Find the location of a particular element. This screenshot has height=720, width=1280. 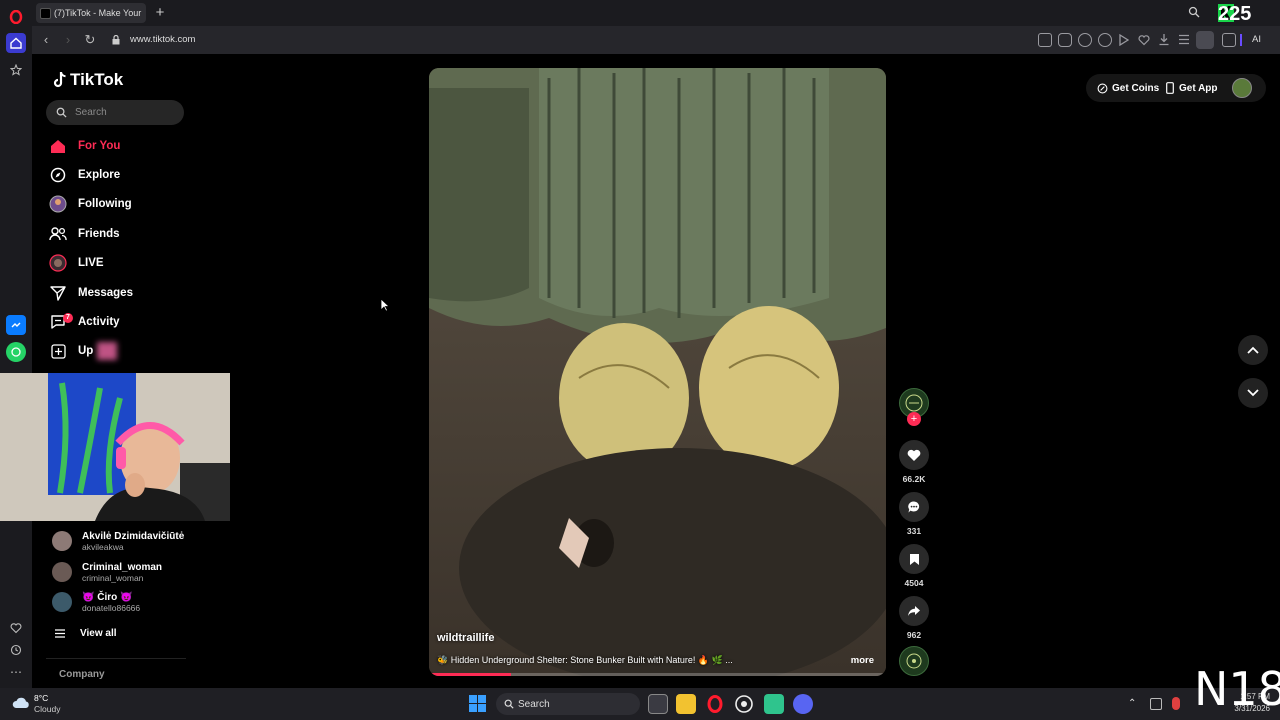

file-explorer-icon is located at coordinates (686, 704).